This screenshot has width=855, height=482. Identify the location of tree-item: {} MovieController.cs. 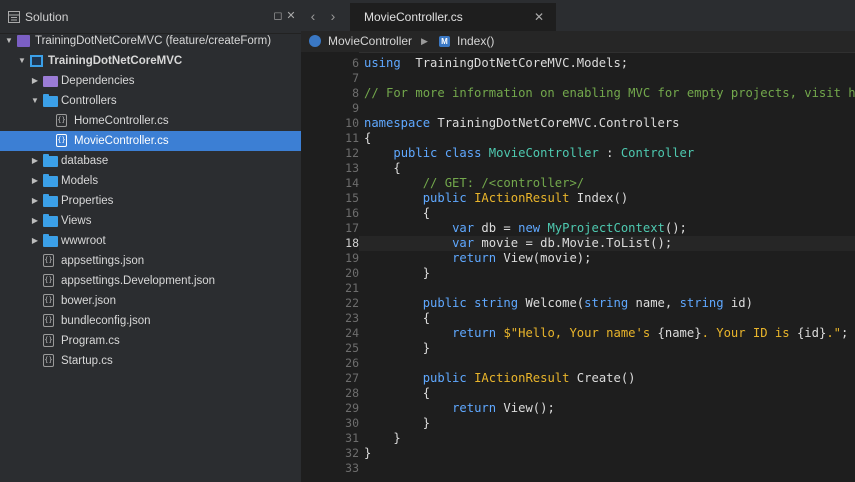
(150, 141).